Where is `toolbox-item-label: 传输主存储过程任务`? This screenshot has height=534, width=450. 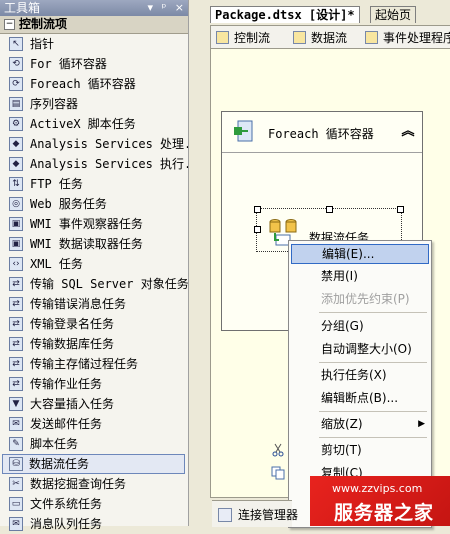
toolbox-item-label: 传输主存储过程任务 is located at coordinates (84, 364).